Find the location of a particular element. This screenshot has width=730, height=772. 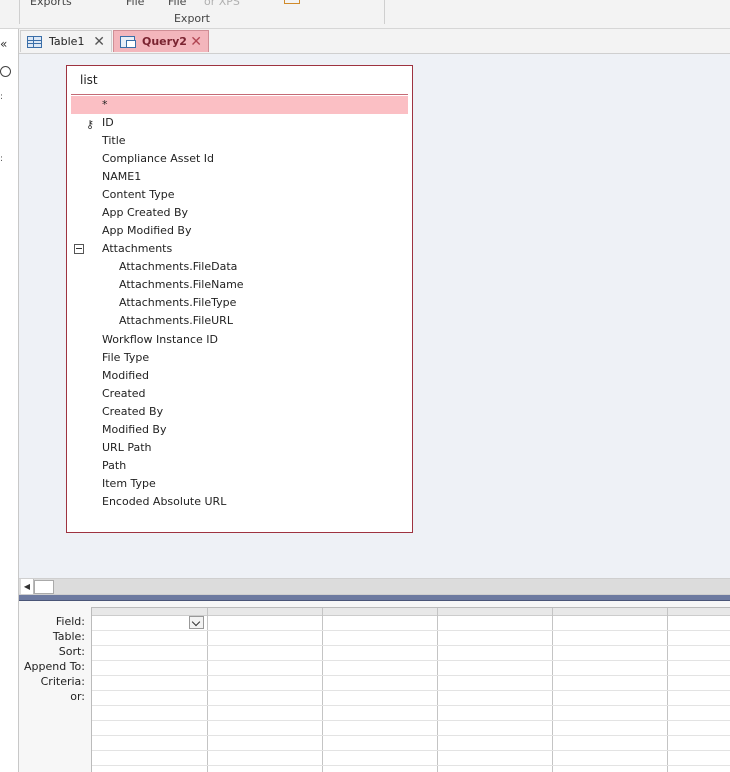

field-label: File Type is located at coordinates (126, 357).